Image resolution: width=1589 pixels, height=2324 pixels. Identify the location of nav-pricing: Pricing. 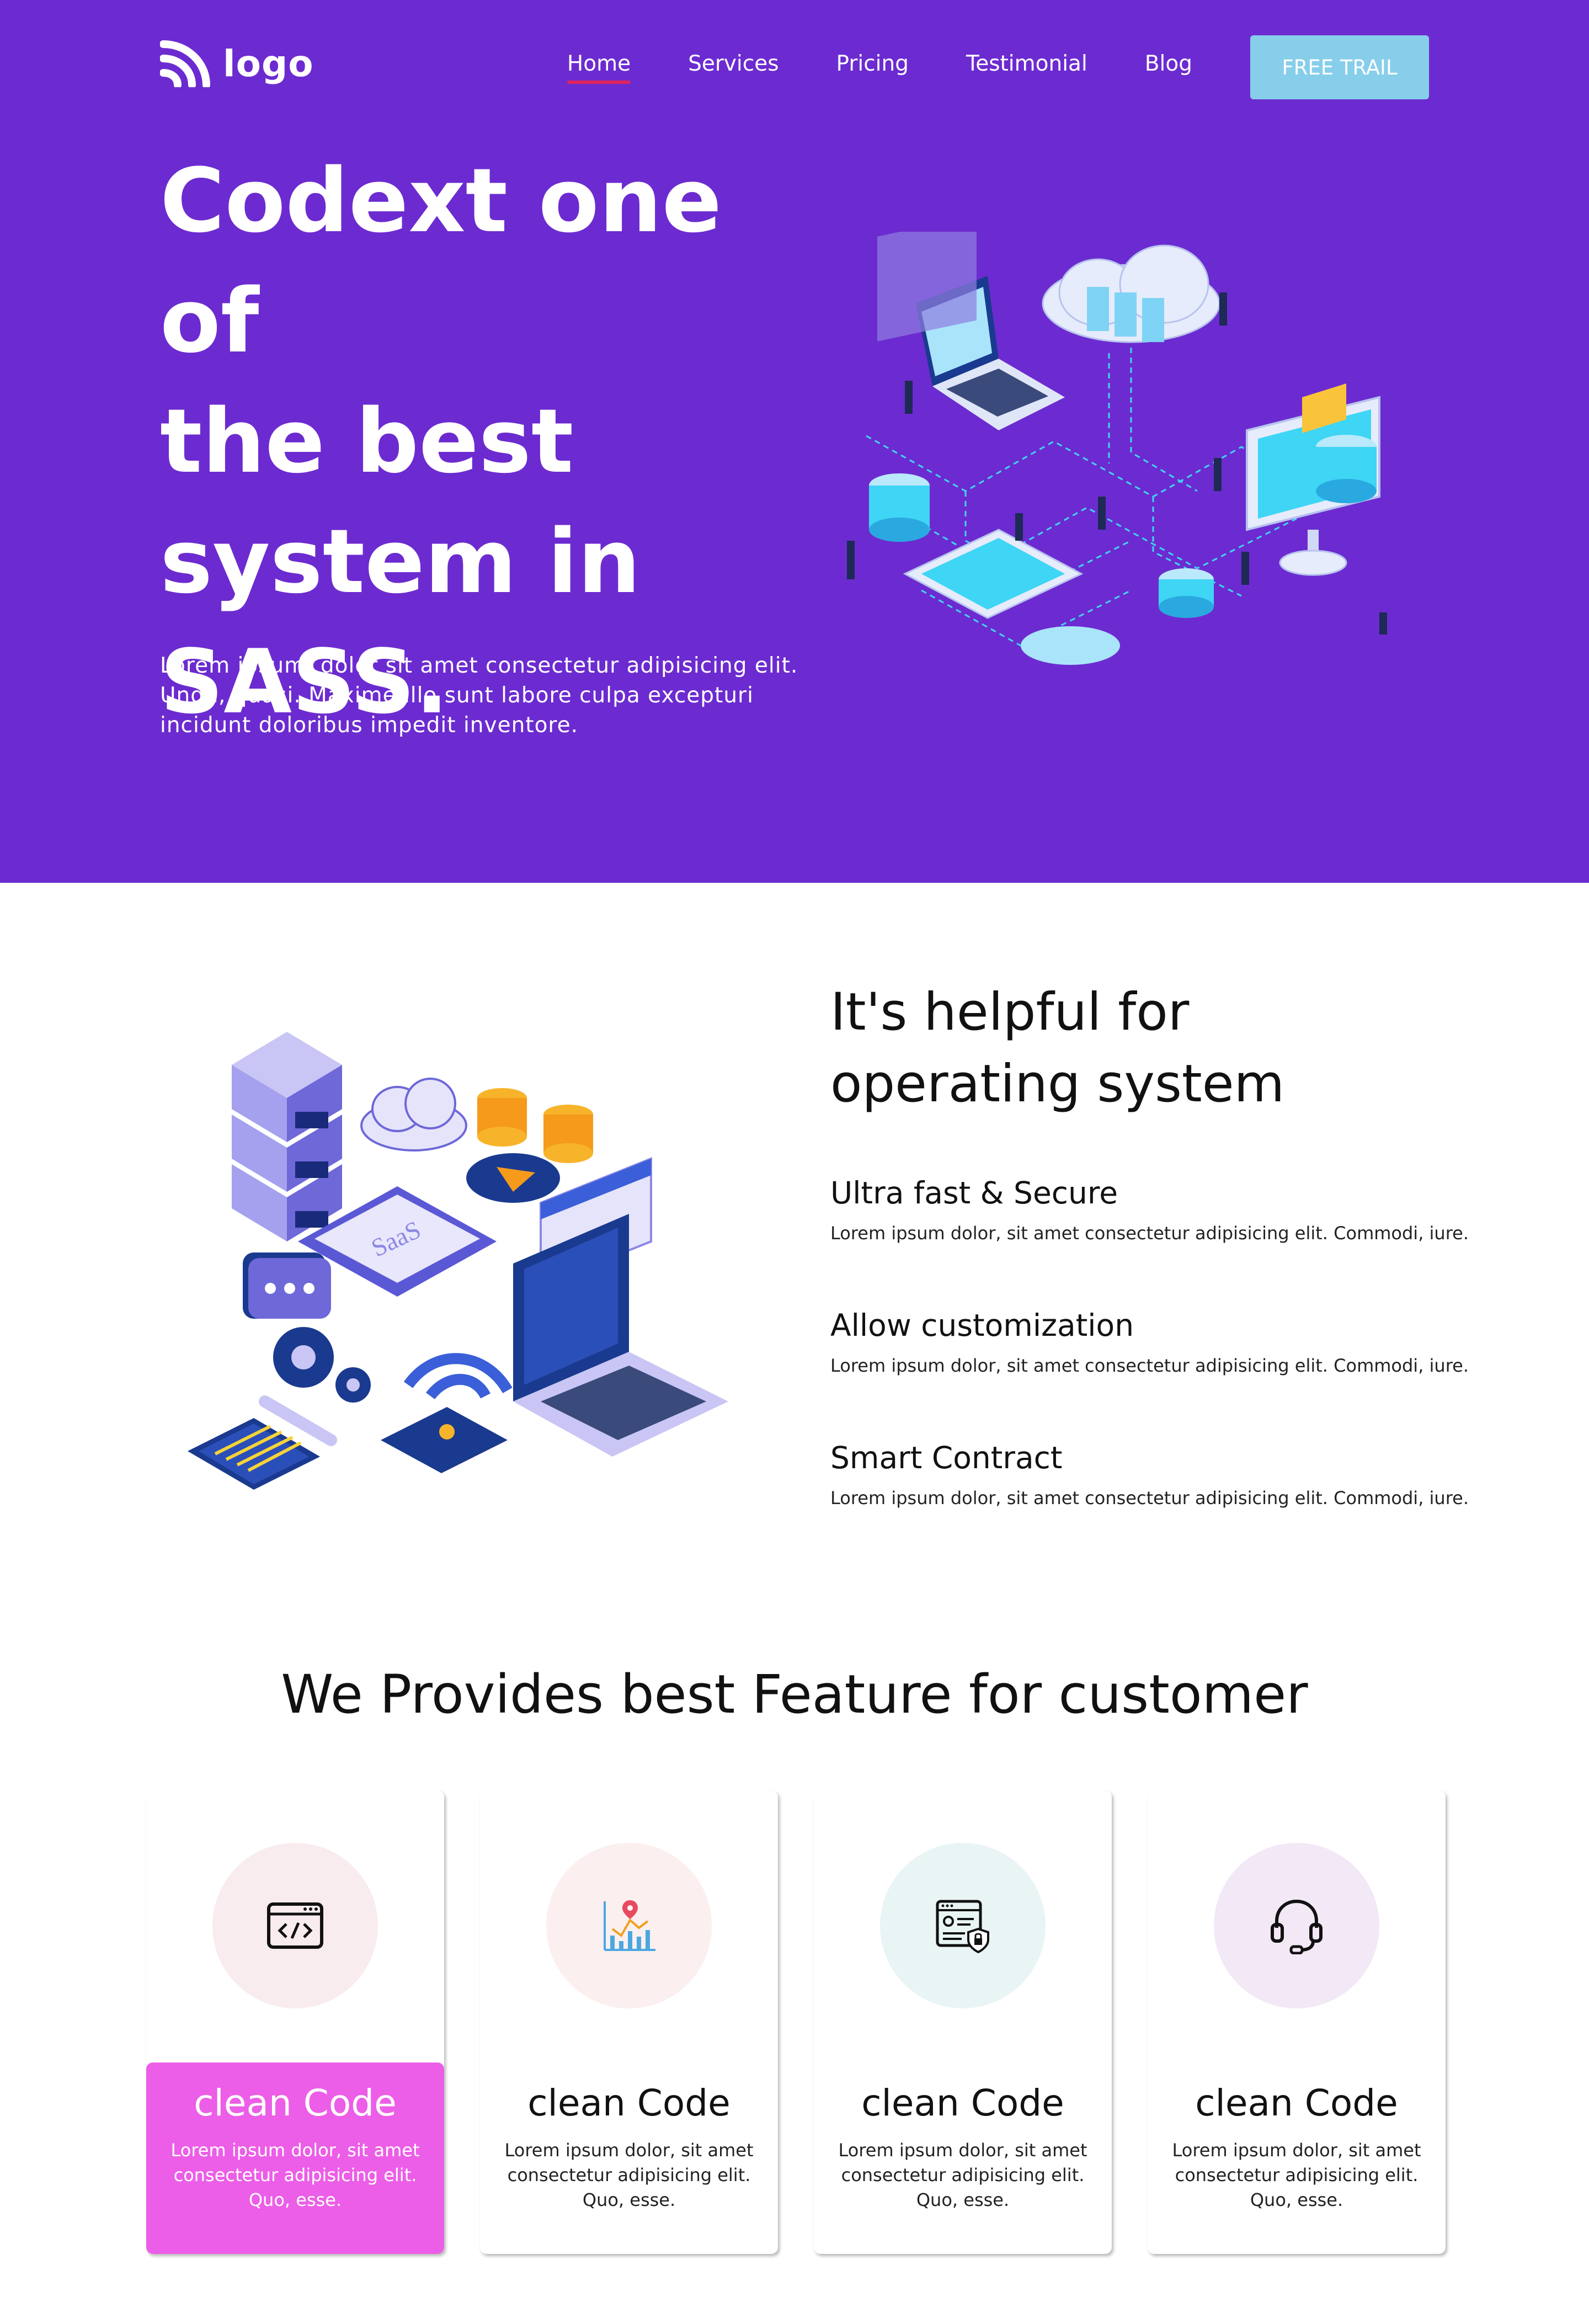
(872, 68).